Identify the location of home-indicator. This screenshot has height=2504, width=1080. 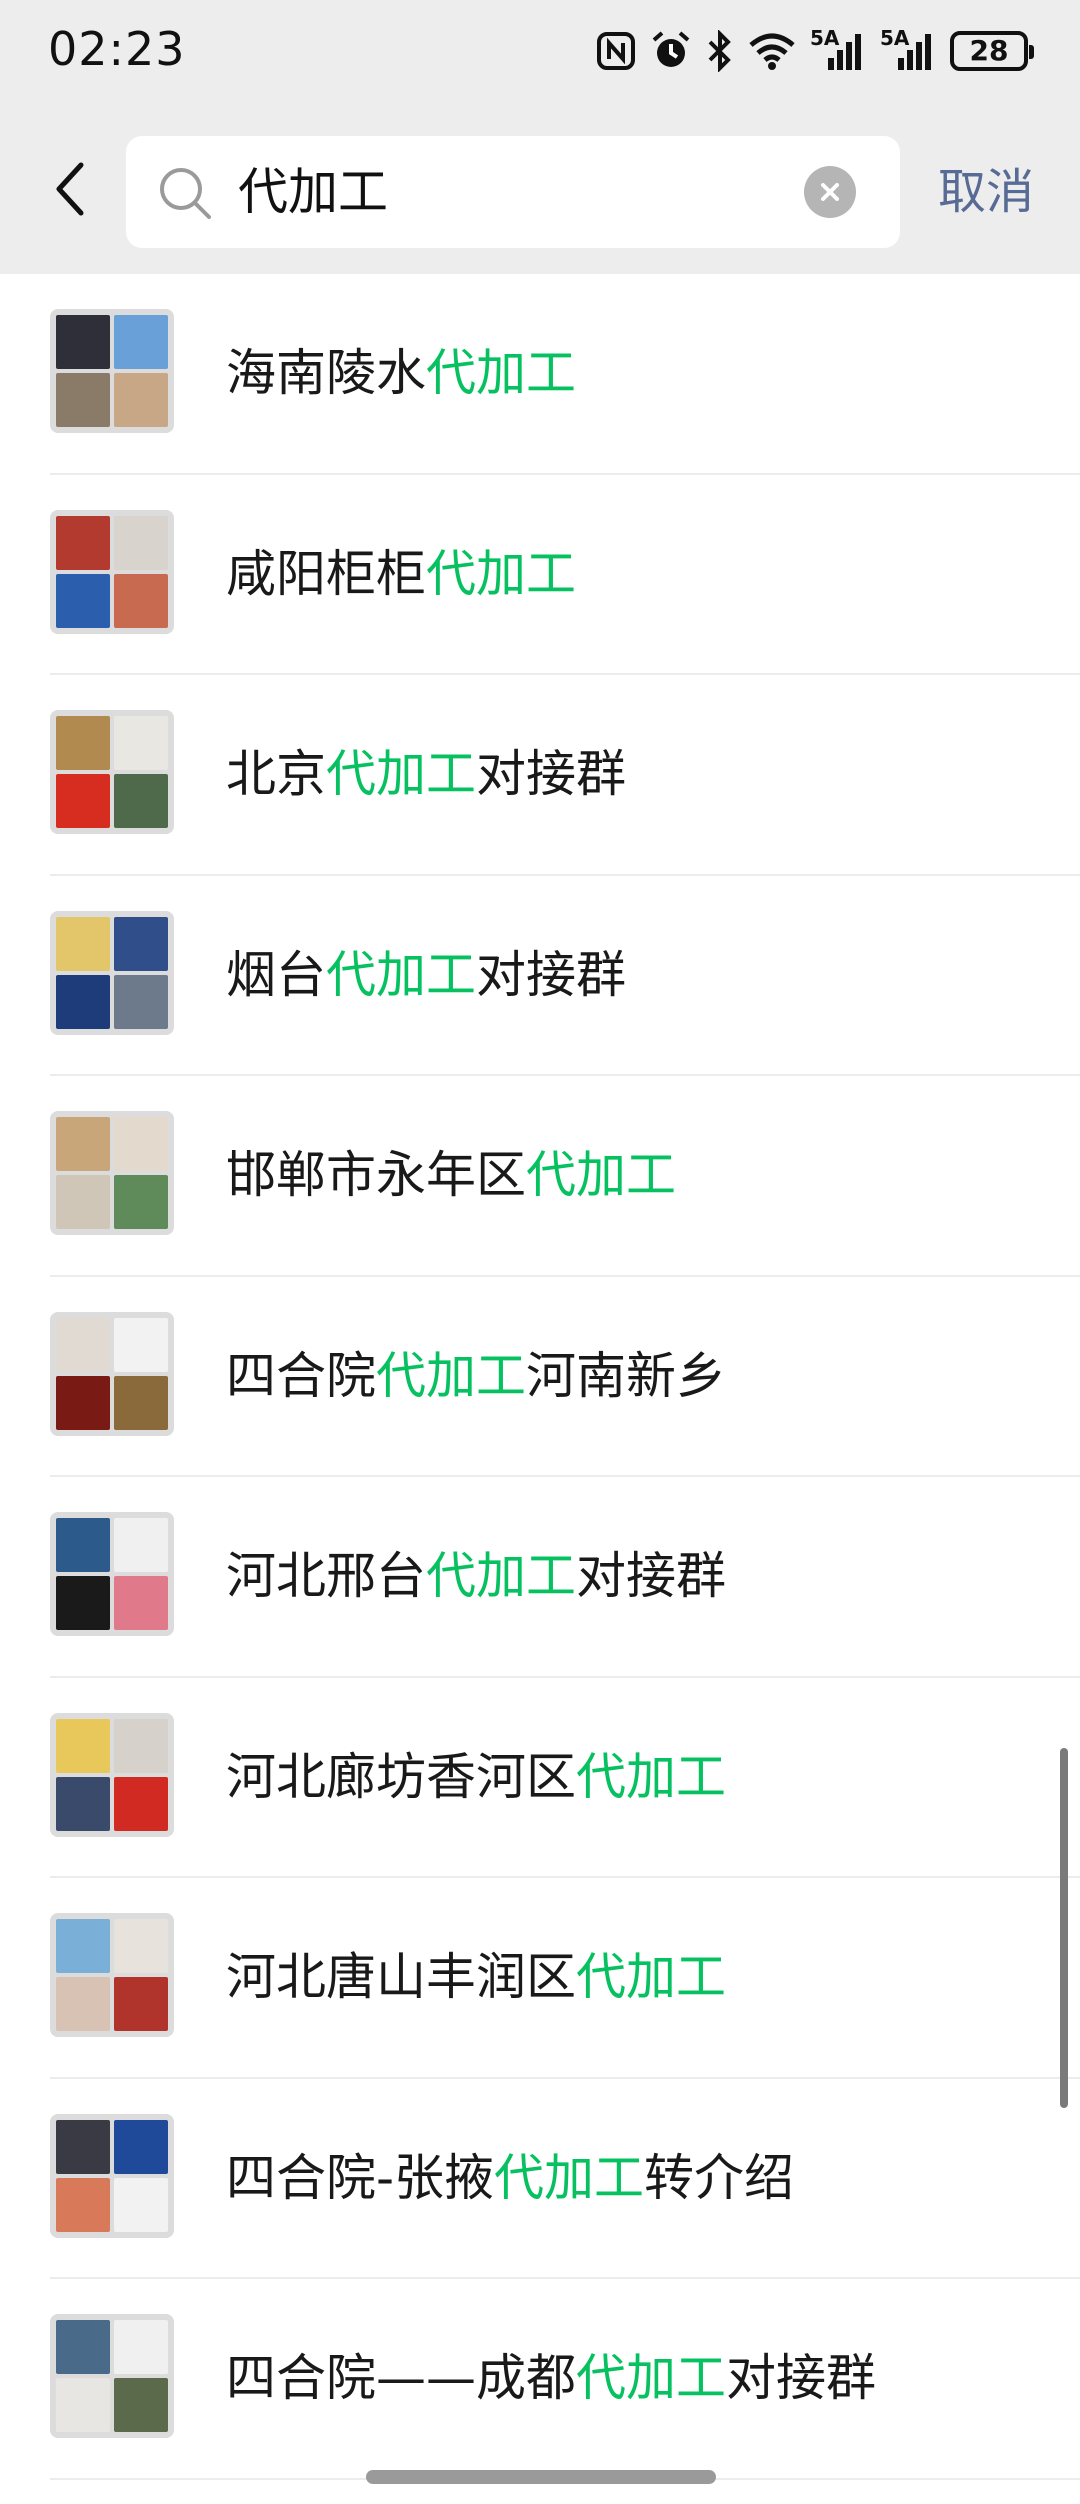
(541, 2477).